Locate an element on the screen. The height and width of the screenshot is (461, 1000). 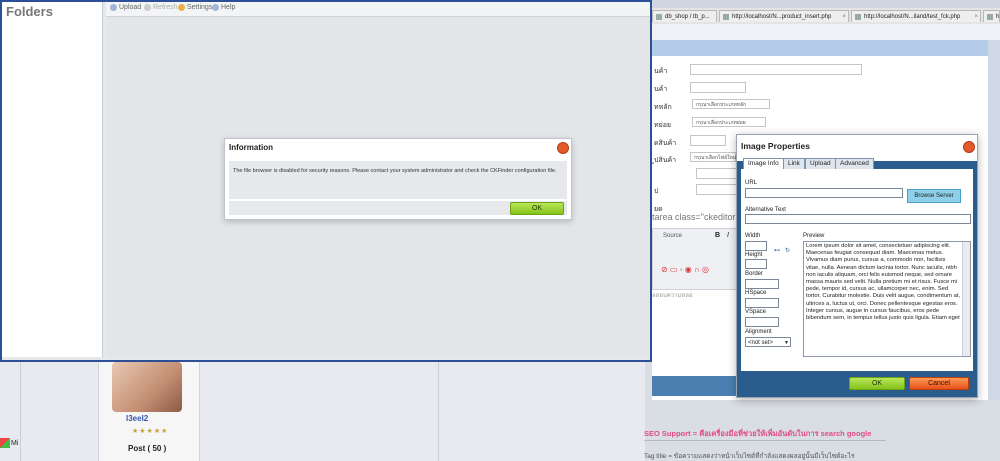
editor-toolbar: Source B I ⊘ ▭ ◦ ◉ ∩ ◎ is located at coordinates (695, 259).